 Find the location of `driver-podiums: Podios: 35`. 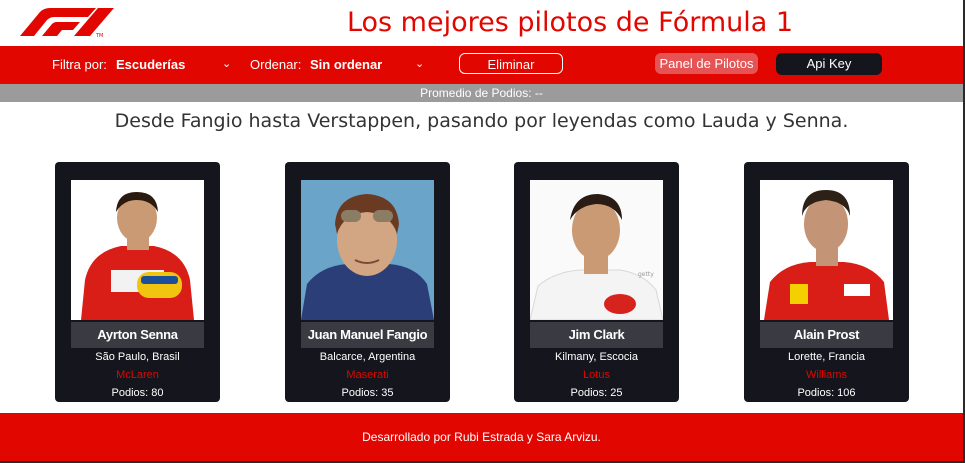

driver-podiums: Podios: 35 is located at coordinates (367, 393).